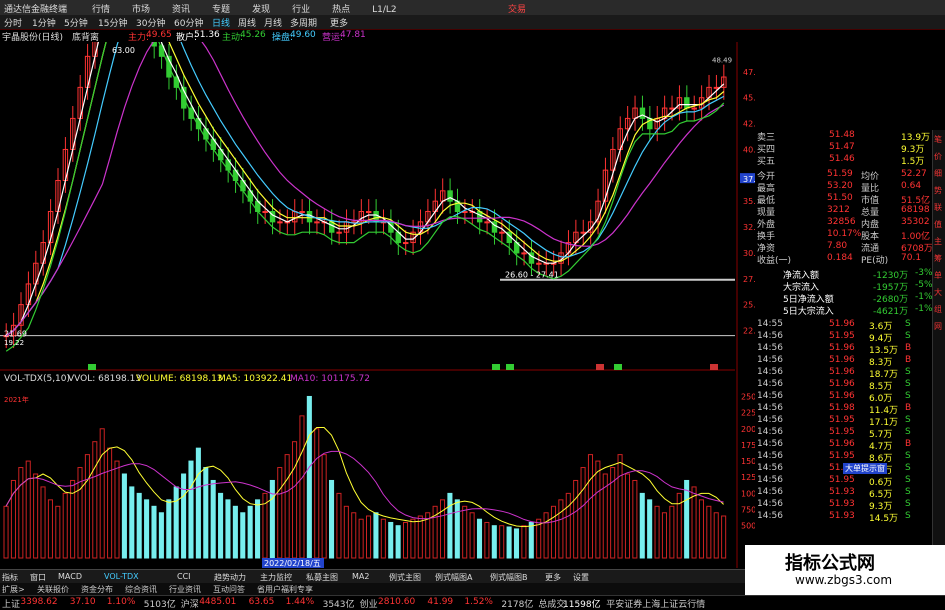  Describe the element at coordinates (181, 10) in the screenshot. I see `menu-item: 资讯` at that location.